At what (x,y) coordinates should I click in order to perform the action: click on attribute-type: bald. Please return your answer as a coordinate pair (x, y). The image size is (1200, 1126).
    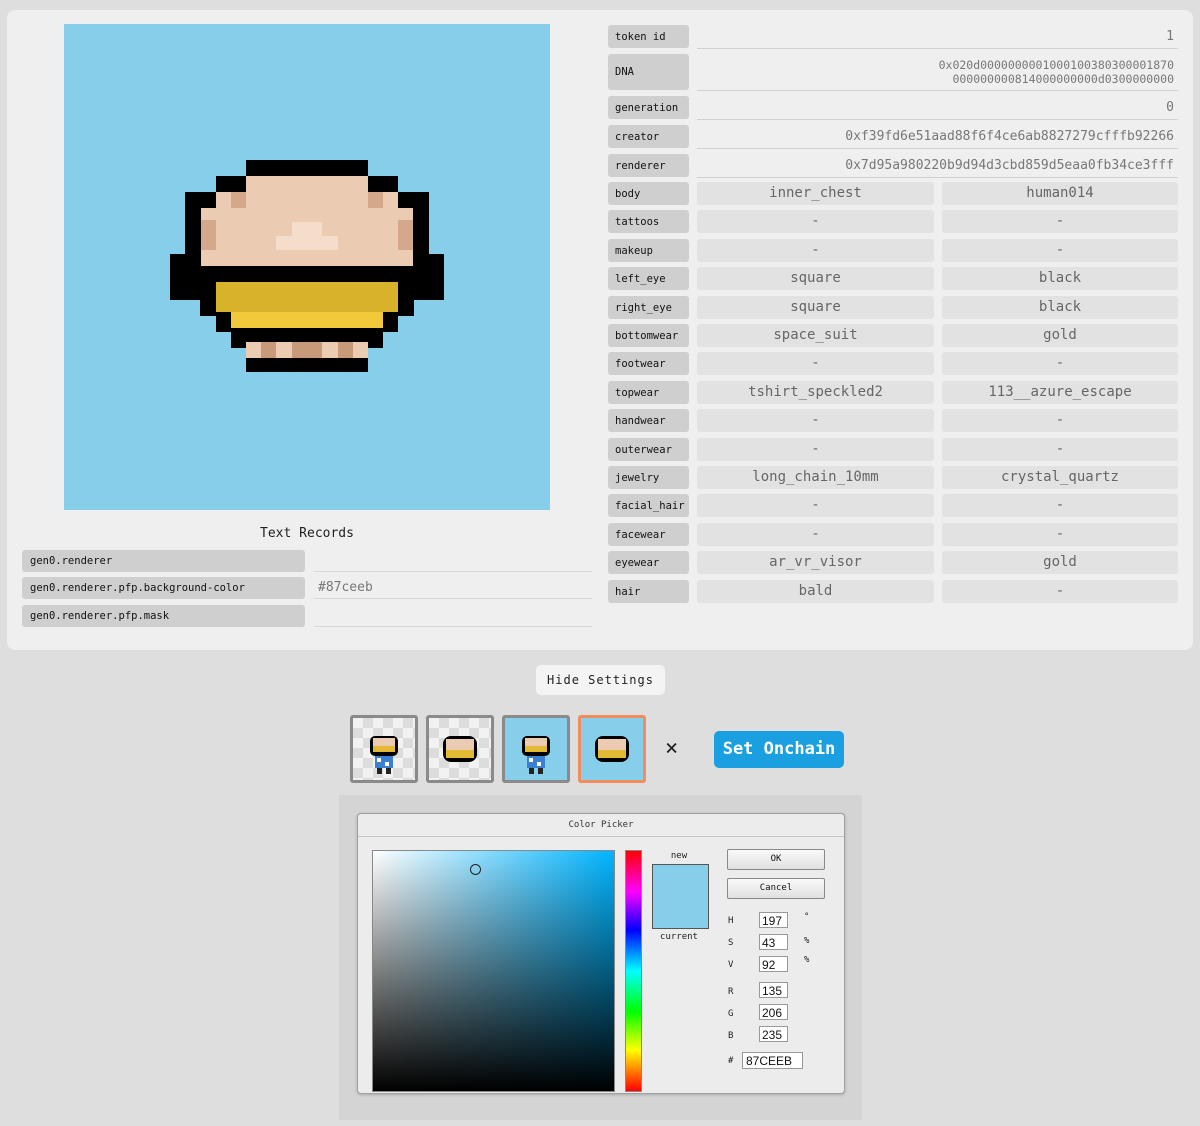
    Looking at the image, I should click on (815, 591).